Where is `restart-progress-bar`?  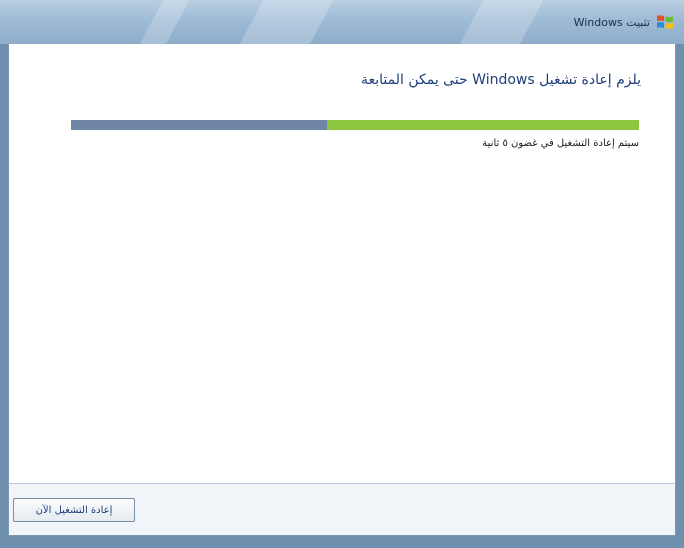 restart-progress-bar is located at coordinates (355, 125).